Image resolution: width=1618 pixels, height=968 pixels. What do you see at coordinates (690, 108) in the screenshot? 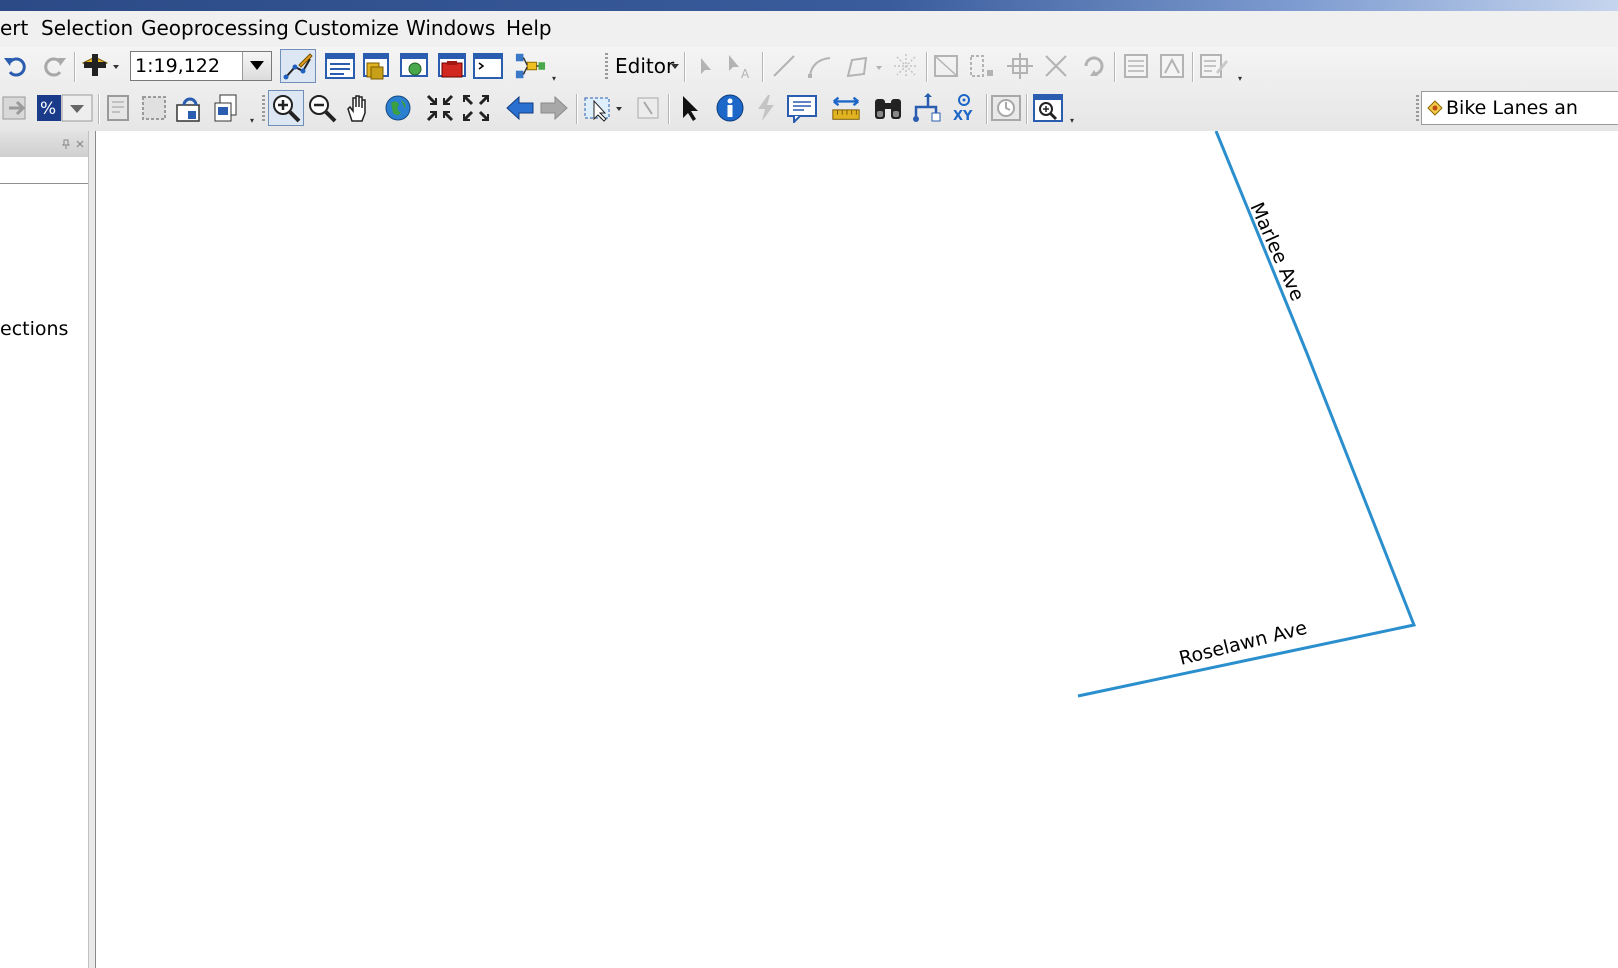
I see `select-elements-icon` at bounding box center [690, 108].